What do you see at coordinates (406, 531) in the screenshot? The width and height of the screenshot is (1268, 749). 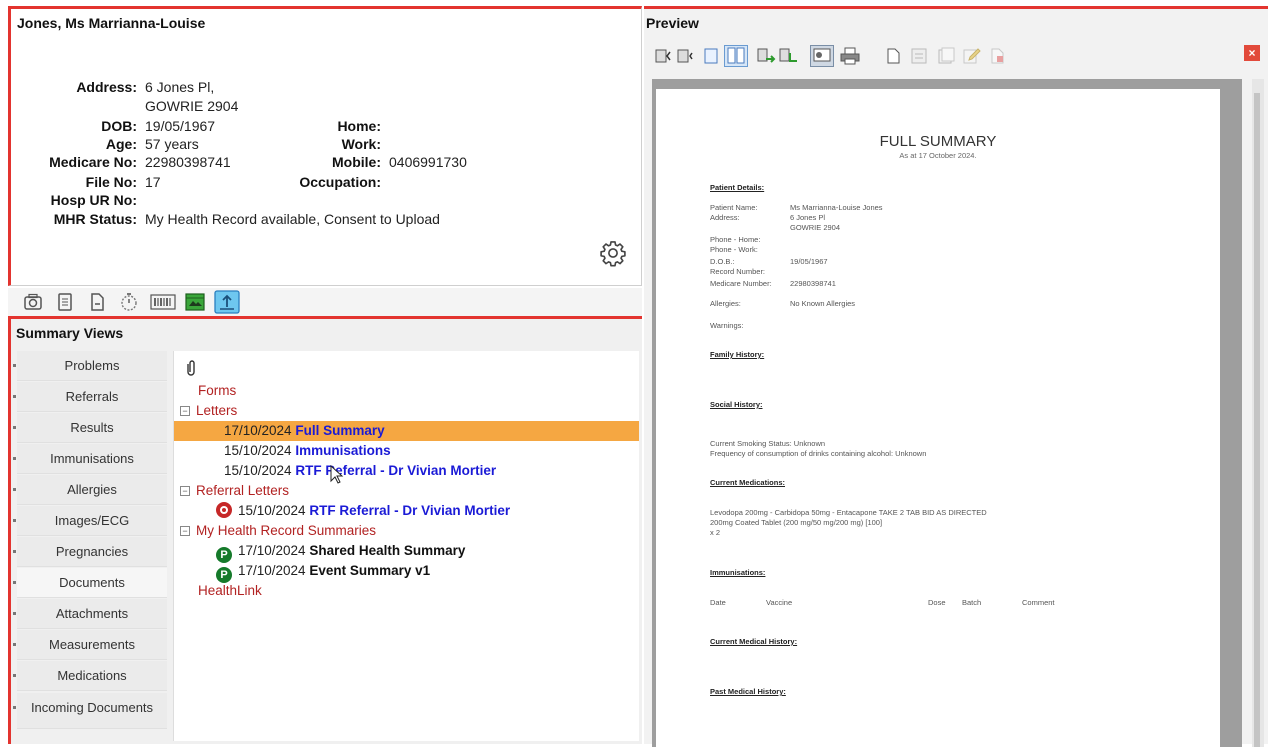 I see `tree-folder-mhr-summaries: − My Health Record Summaries` at bounding box center [406, 531].